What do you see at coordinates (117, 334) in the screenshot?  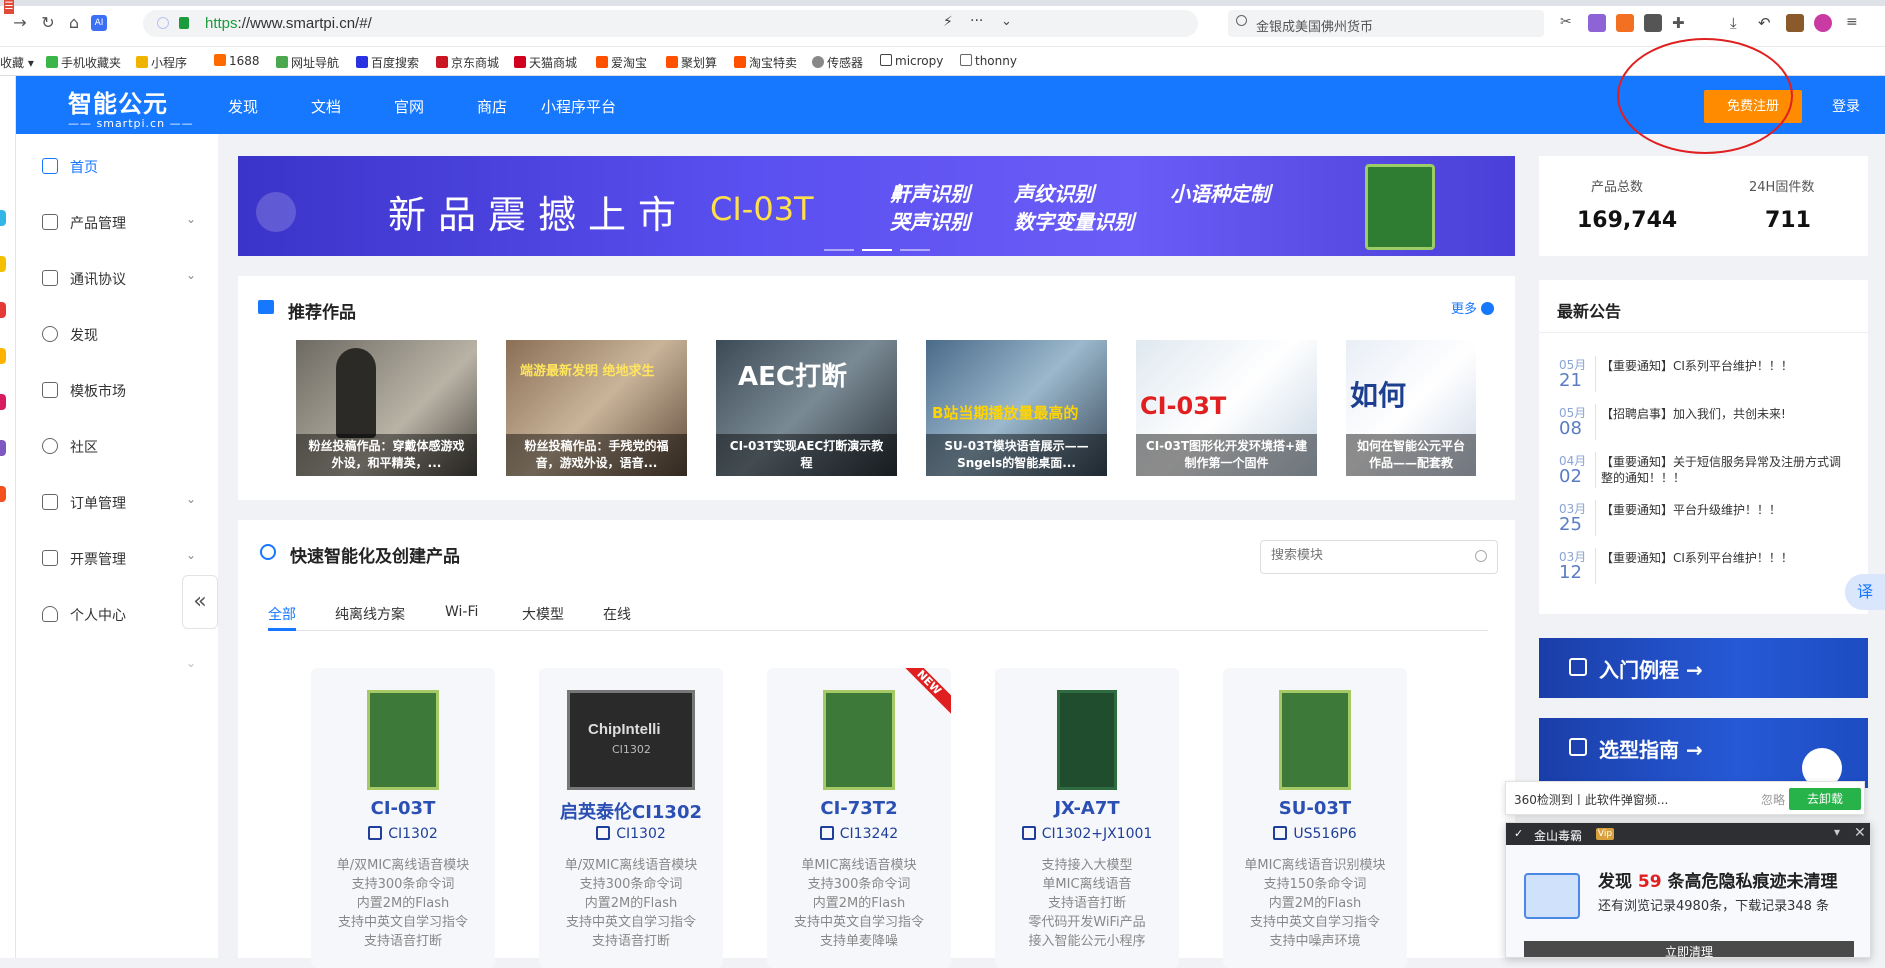 I see `menu-item-discover: 发现` at bounding box center [117, 334].